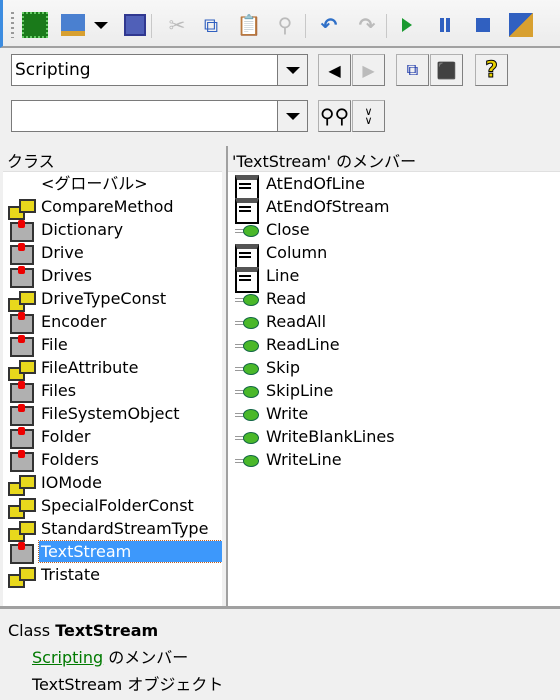 Image resolution: width=560 pixels, height=700 pixels. Describe the element at coordinates (112, 207) in the screenshot. I see `class-item: CompareMethod` at that location.